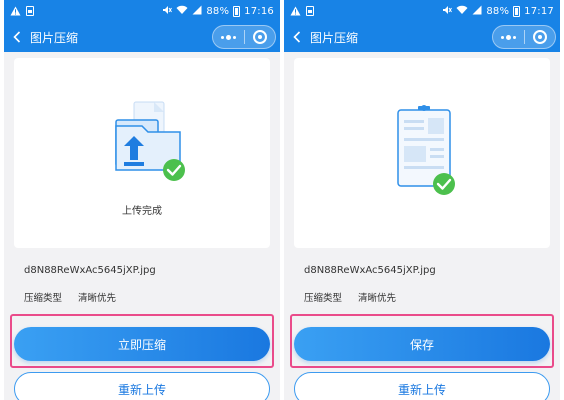 The height and width of the screenshot is (400, 564). Describe the element at coordinates (142, 344) in the screenshot. I see `compress-now-button: 立即压缩` at that location.